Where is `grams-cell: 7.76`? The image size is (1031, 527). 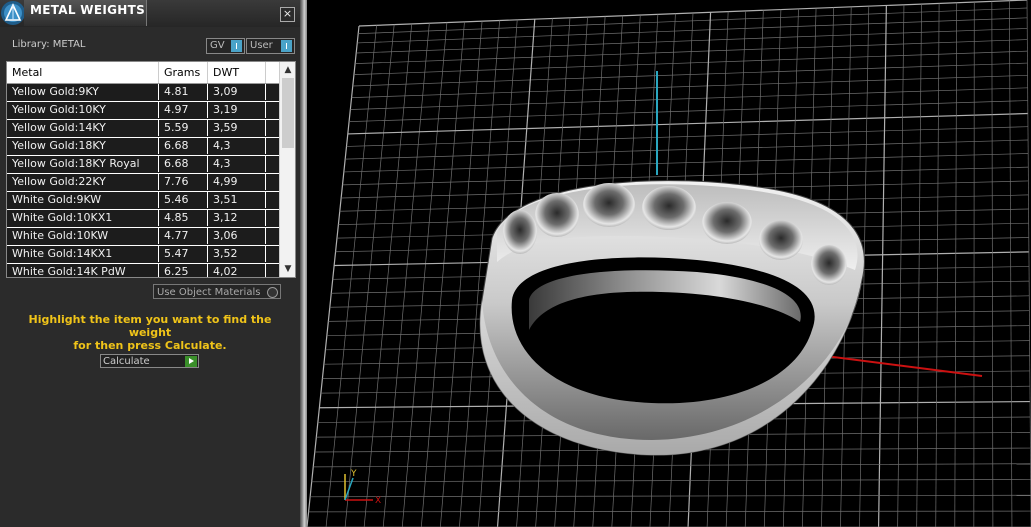 grams-cell: 7.76 is located at coordinates (183, 182).